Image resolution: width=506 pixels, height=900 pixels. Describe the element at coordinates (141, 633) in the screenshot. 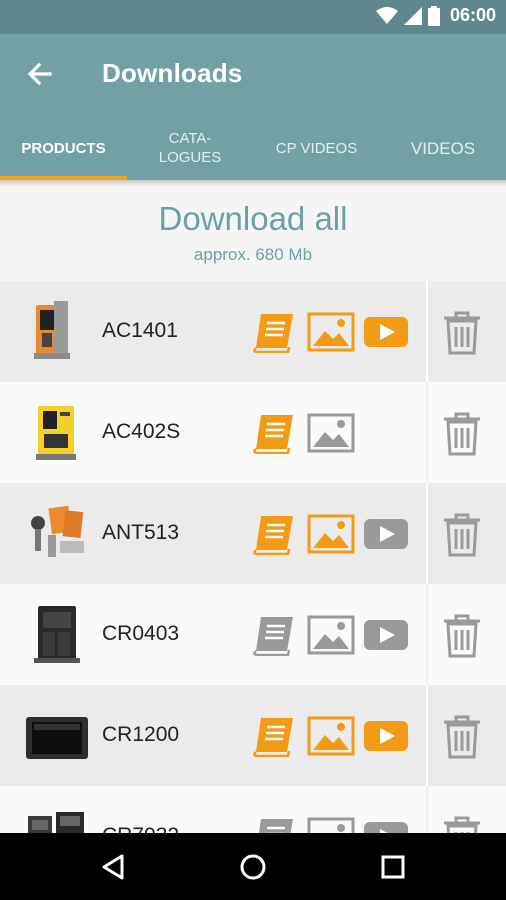

I see `product-name: CR0403` at that location.